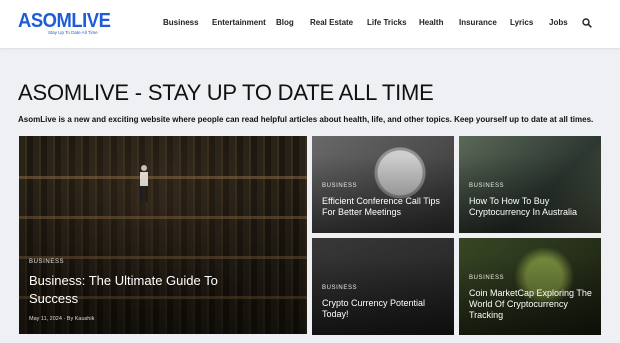  I want to click on logo-text: ASOMLIVE, so click(64, 21).